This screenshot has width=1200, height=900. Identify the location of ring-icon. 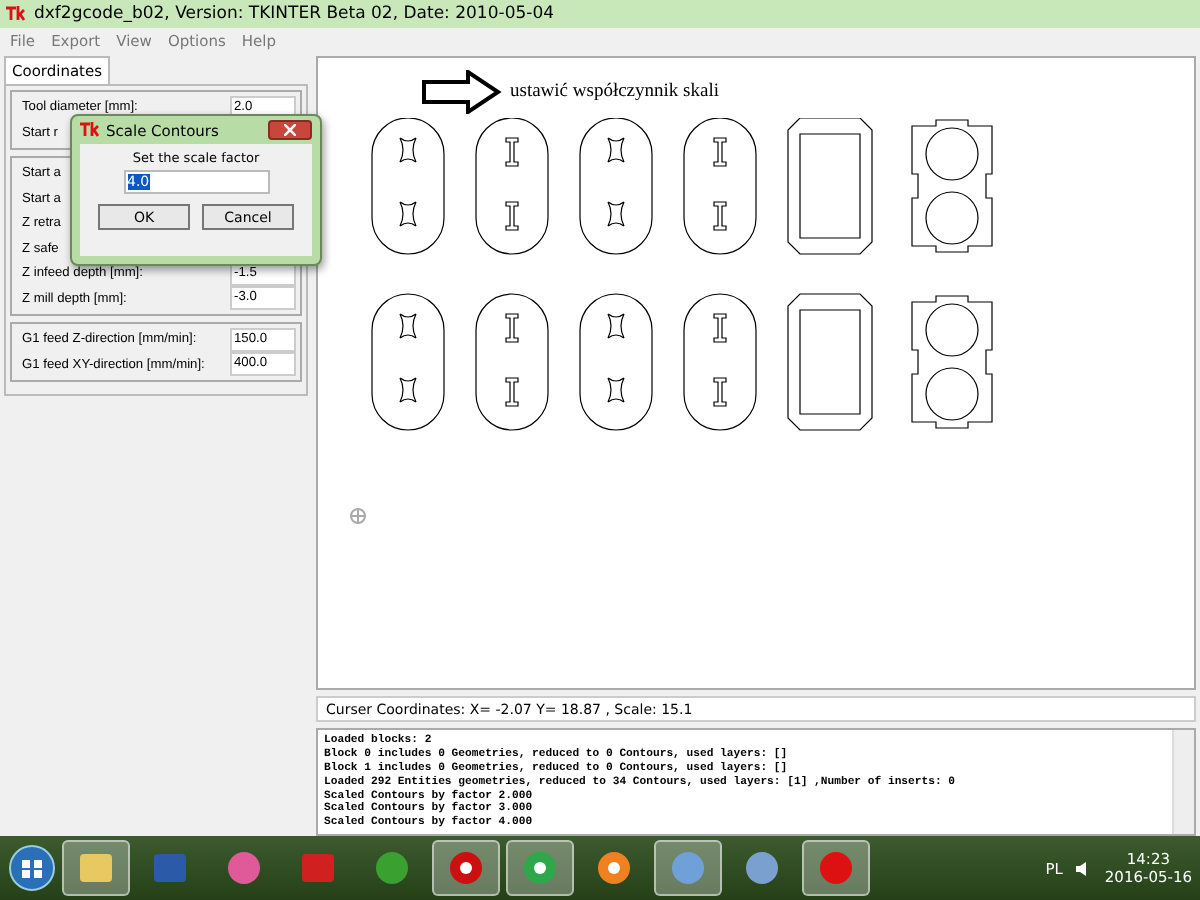
(466, 868).